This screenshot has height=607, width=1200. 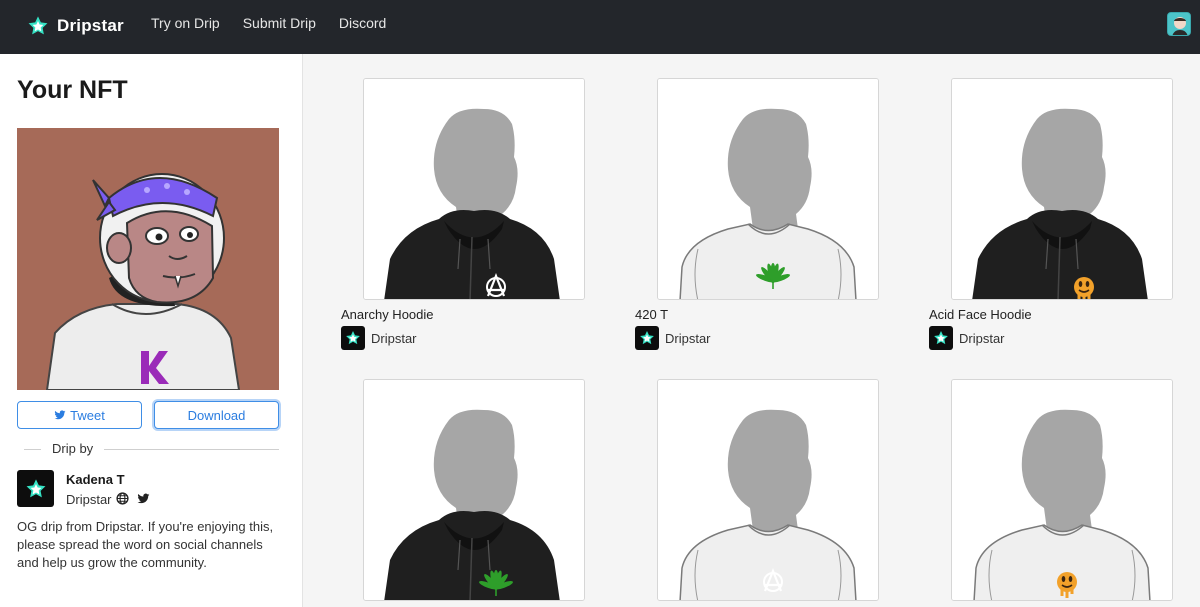 What do you see at coordinates (600, 27) in the screenshot?
I see `top-navbar: Dripstar Try on Drip Submit Drip Discord` at bounding box center [600, 27].